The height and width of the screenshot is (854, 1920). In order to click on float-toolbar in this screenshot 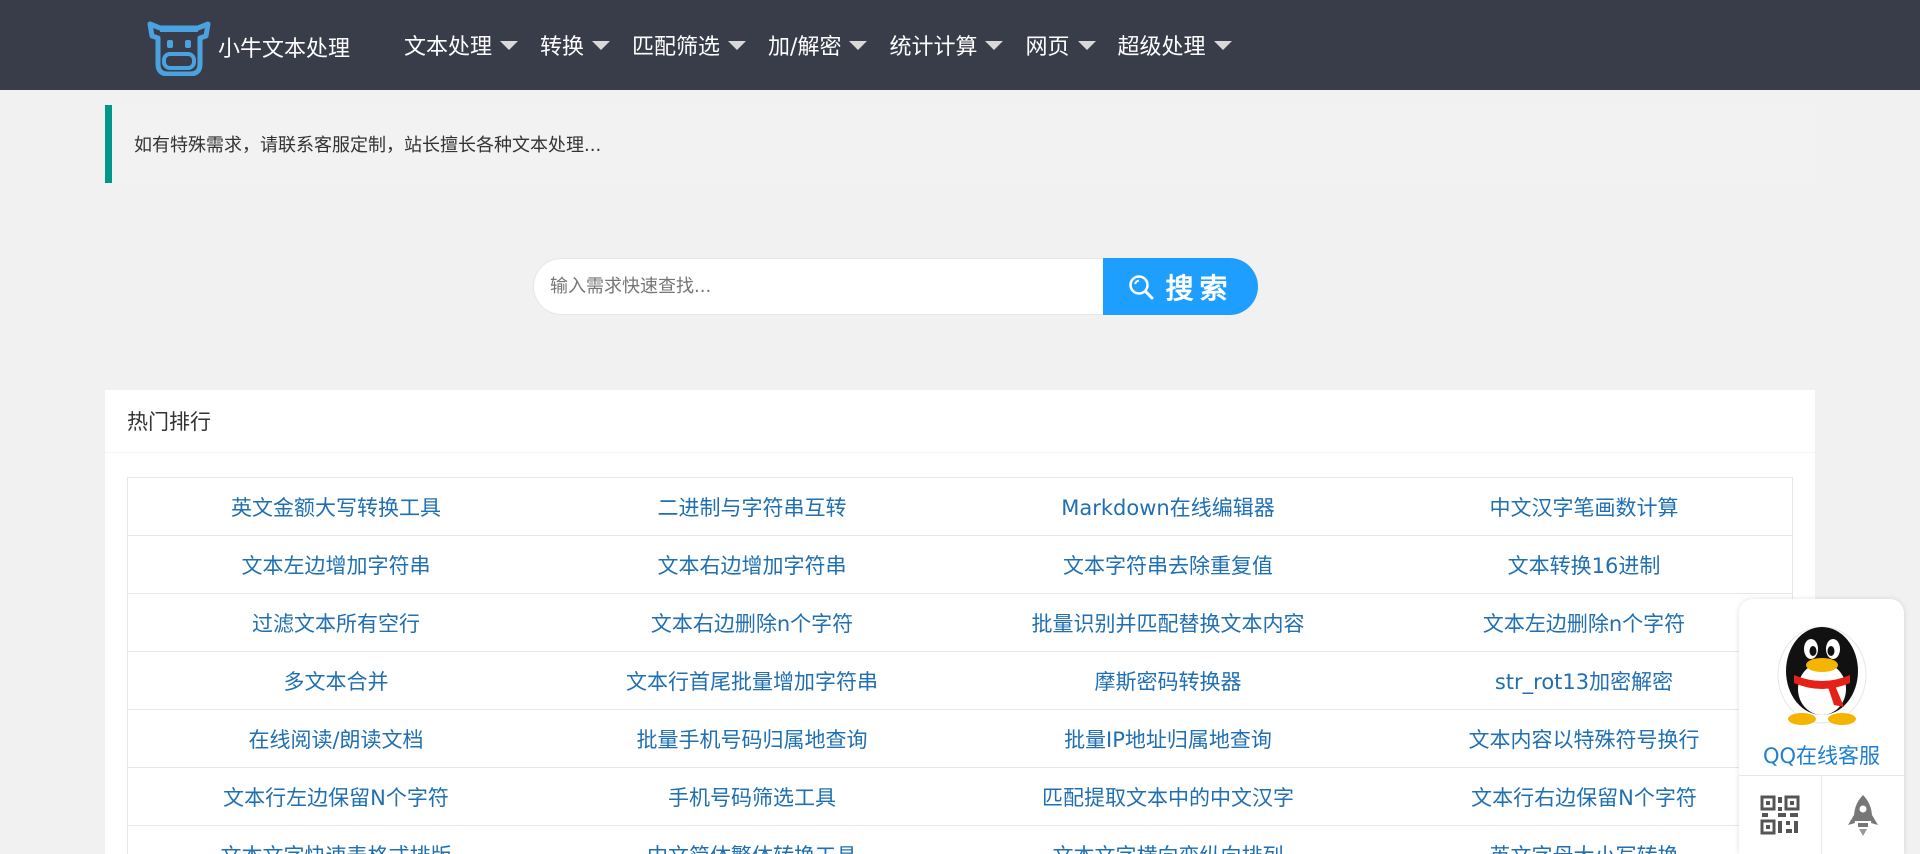, I will do `click(1821, 814)`.